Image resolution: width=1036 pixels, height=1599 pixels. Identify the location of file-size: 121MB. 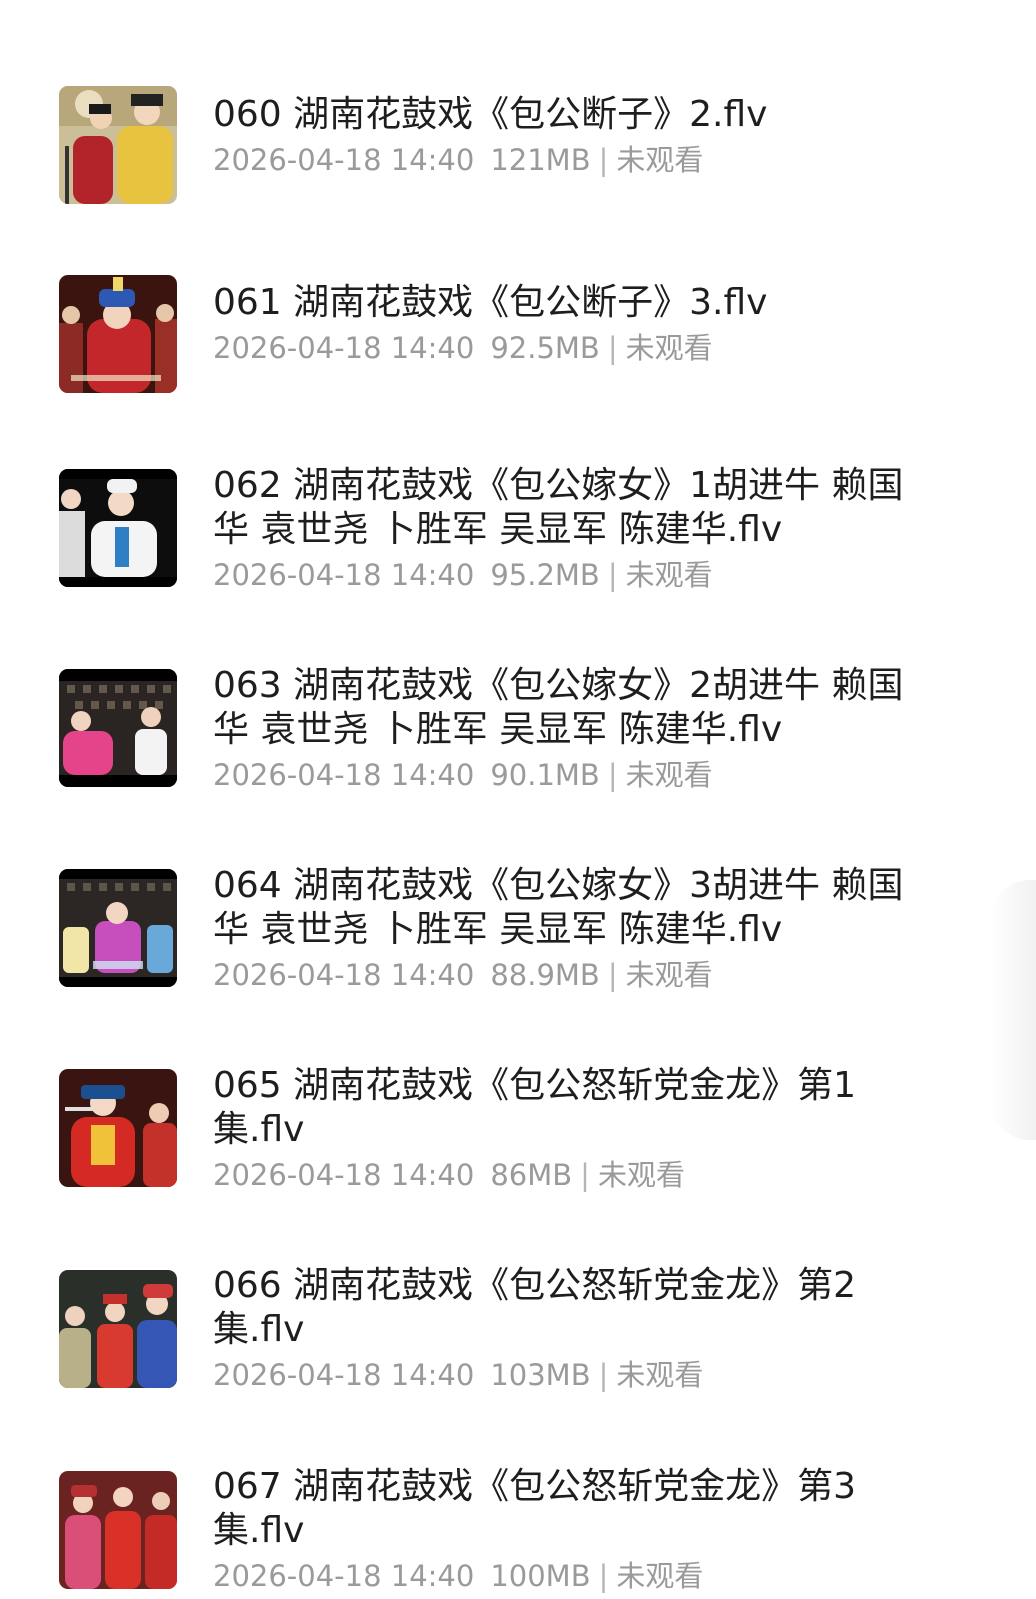
(540, 160).